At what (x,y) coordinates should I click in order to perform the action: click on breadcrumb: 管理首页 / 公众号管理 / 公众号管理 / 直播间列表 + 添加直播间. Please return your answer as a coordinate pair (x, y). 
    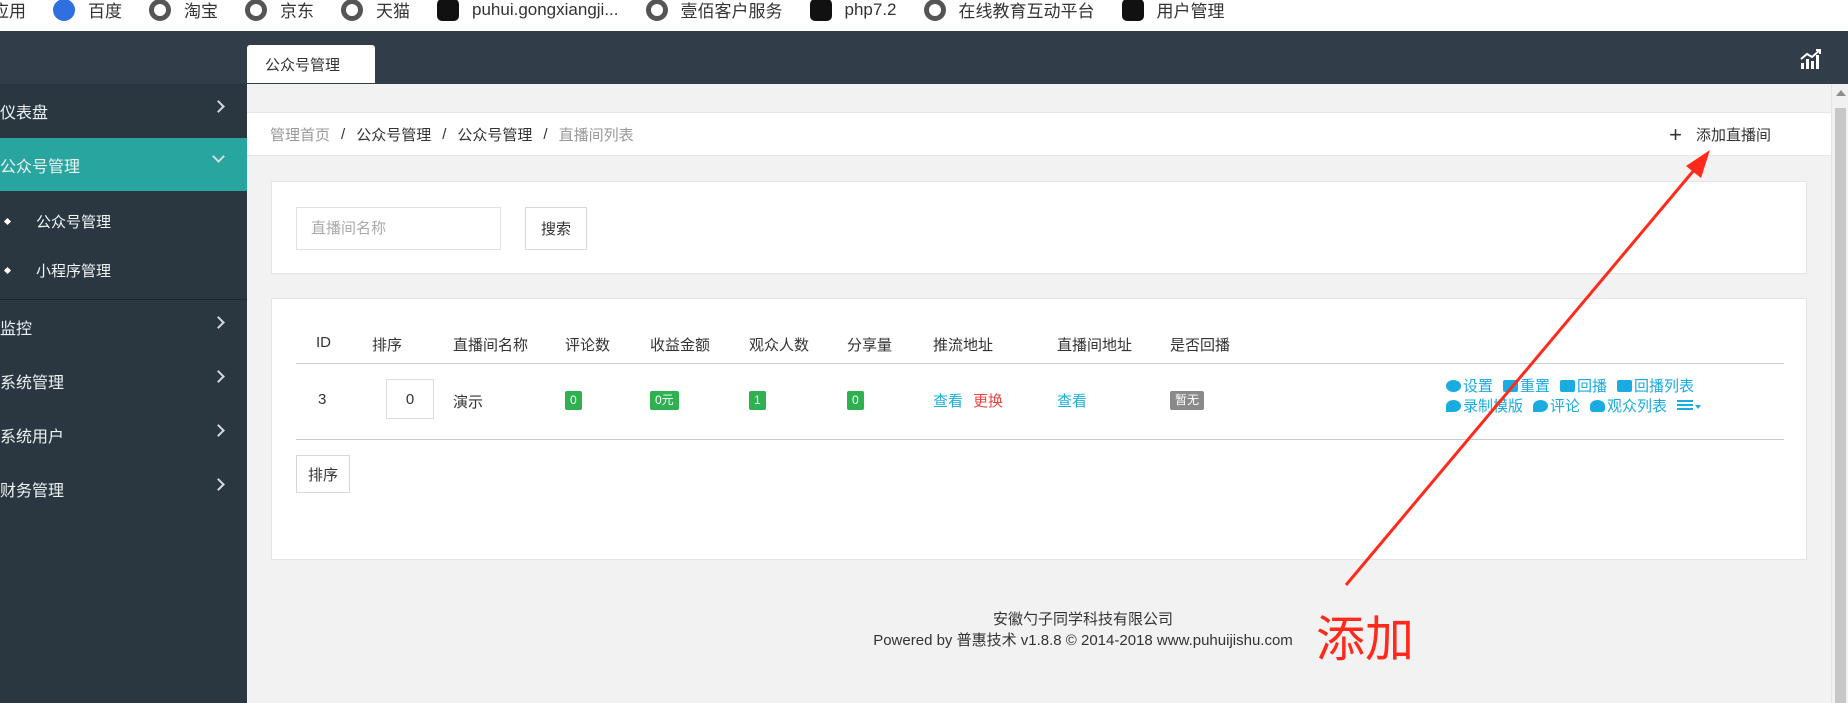
    Looking at the image, I should click on (1039, 134).